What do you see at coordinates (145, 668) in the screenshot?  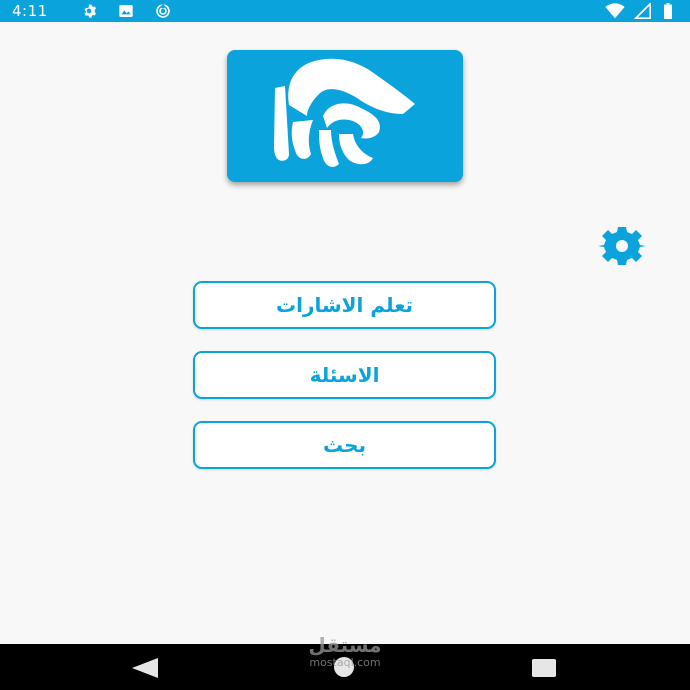 I see `back-icon` at bounding box center [145, 668].